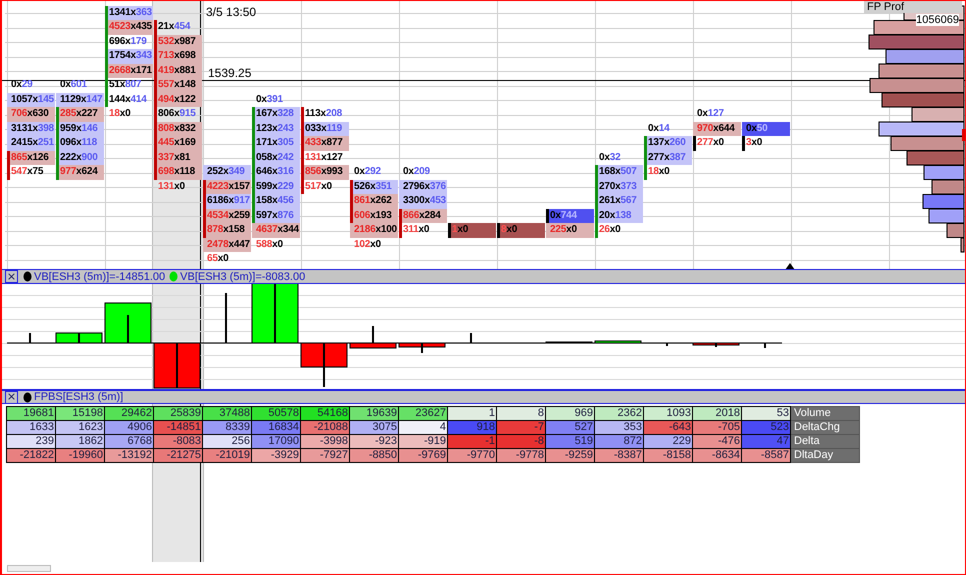 The width and height of the screenshot is (966, 575). What do you see at coordinates (227, 455) in the screenshot?
I see `table-cell: -21019` at bounding box center [227, 455].